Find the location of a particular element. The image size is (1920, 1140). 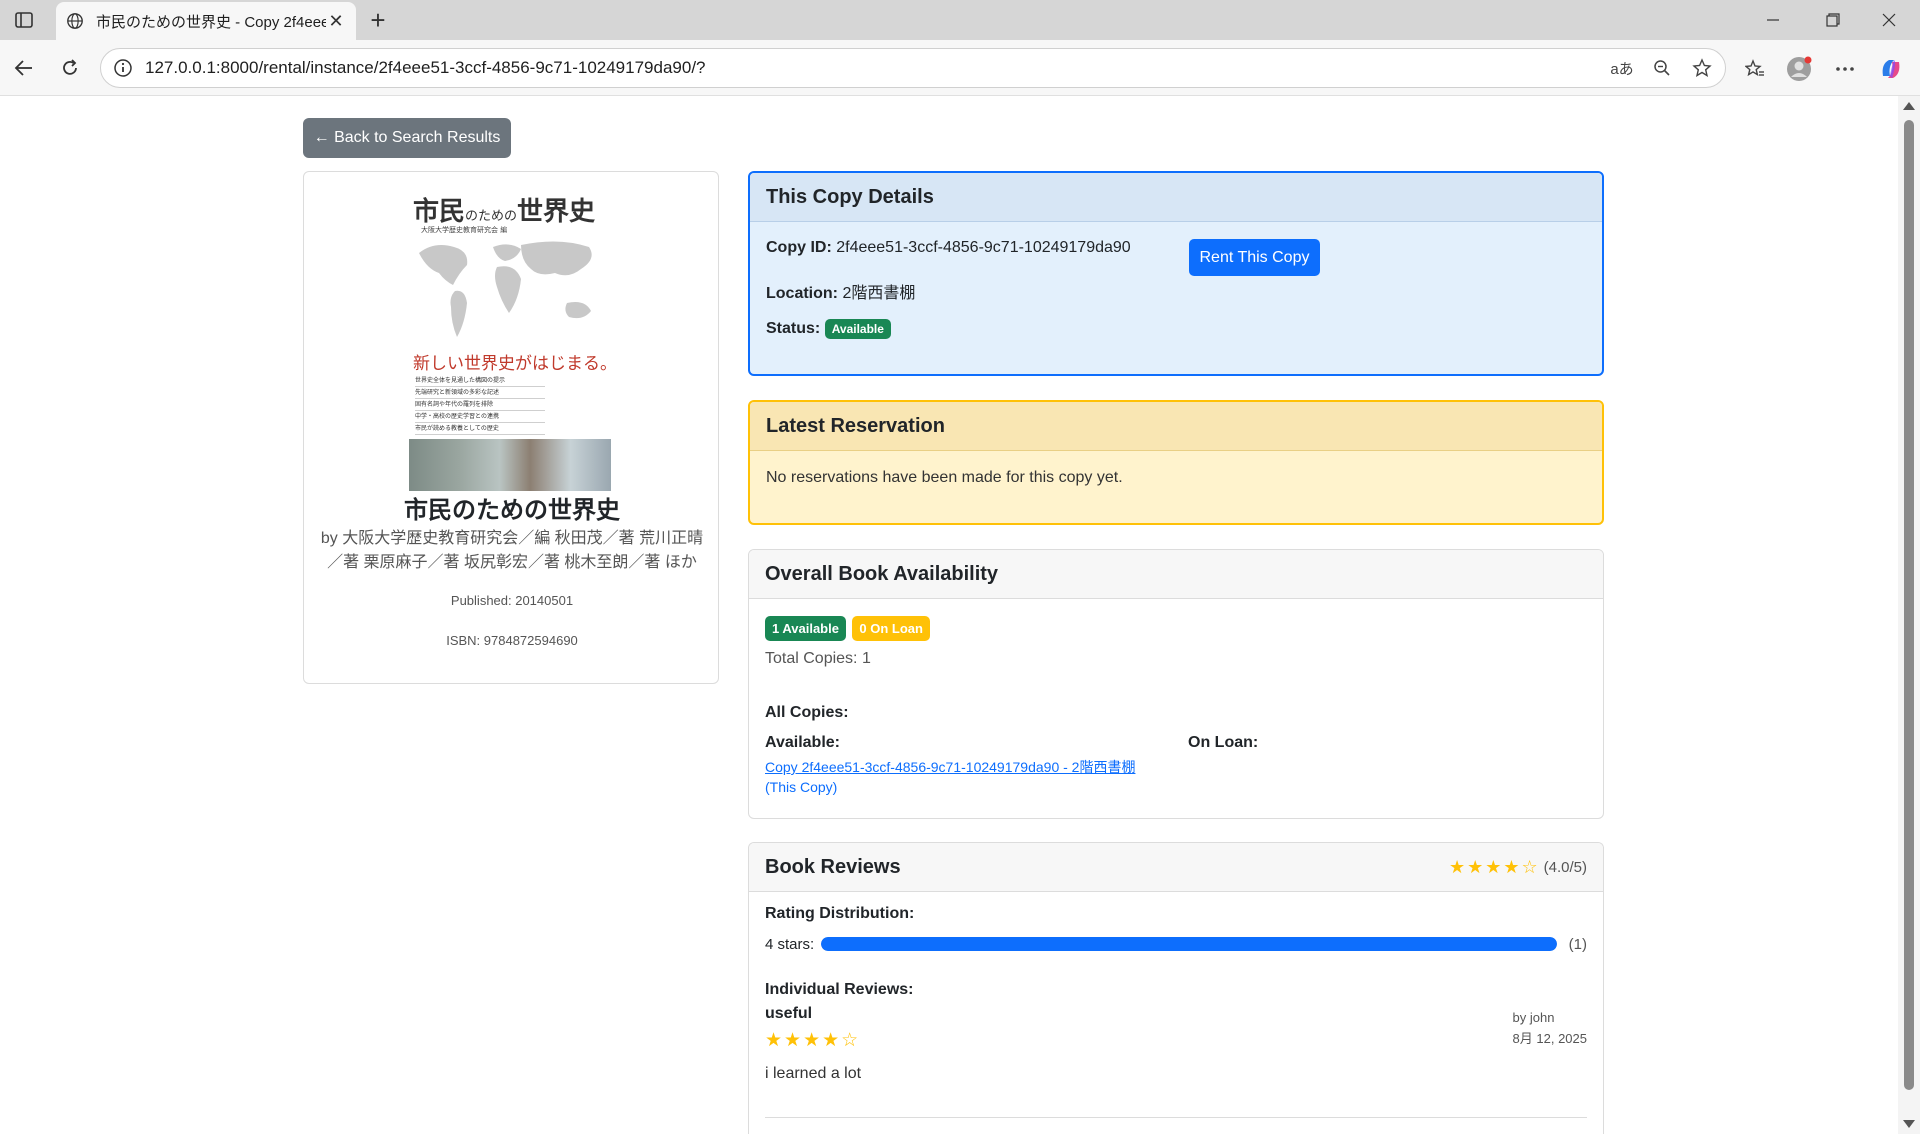

status-field: Status: Available is located at coordinates (828, 329).